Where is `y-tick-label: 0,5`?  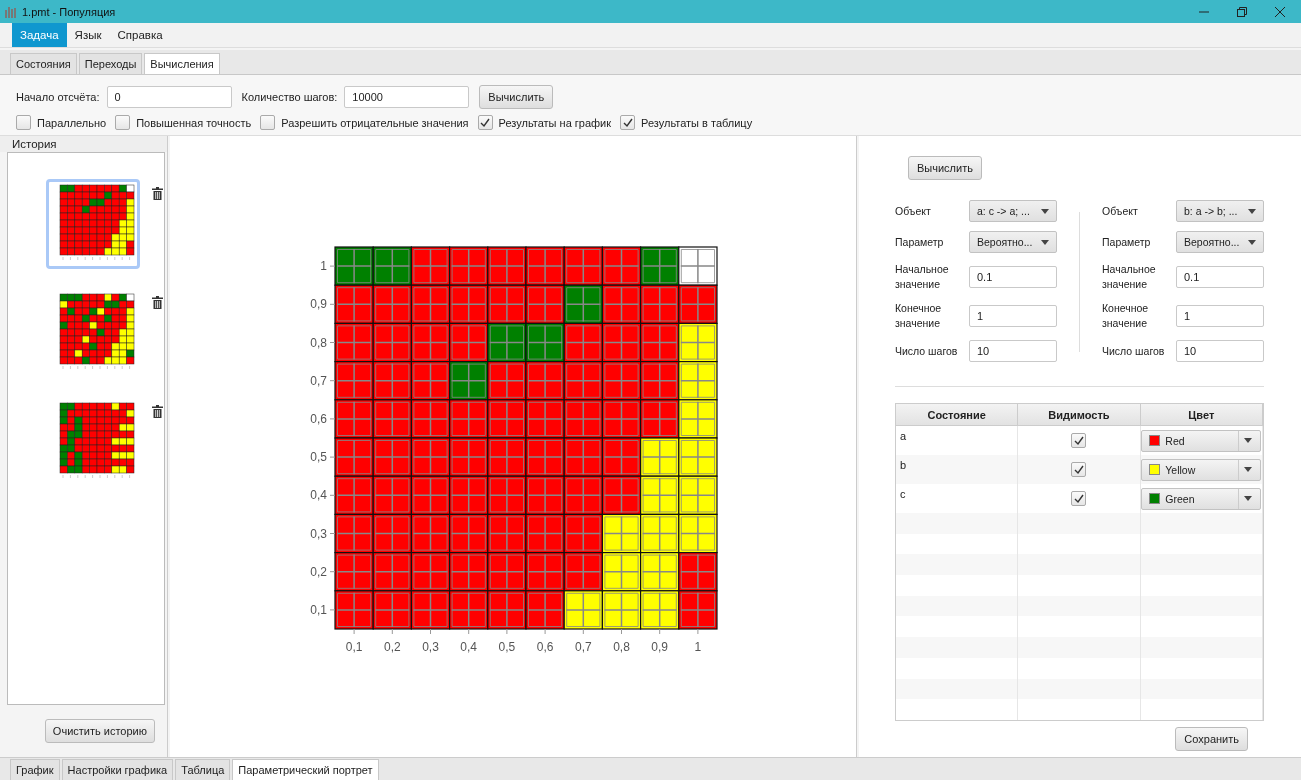 y-tick-label: 0,5 is located at coordinates (318, 457).